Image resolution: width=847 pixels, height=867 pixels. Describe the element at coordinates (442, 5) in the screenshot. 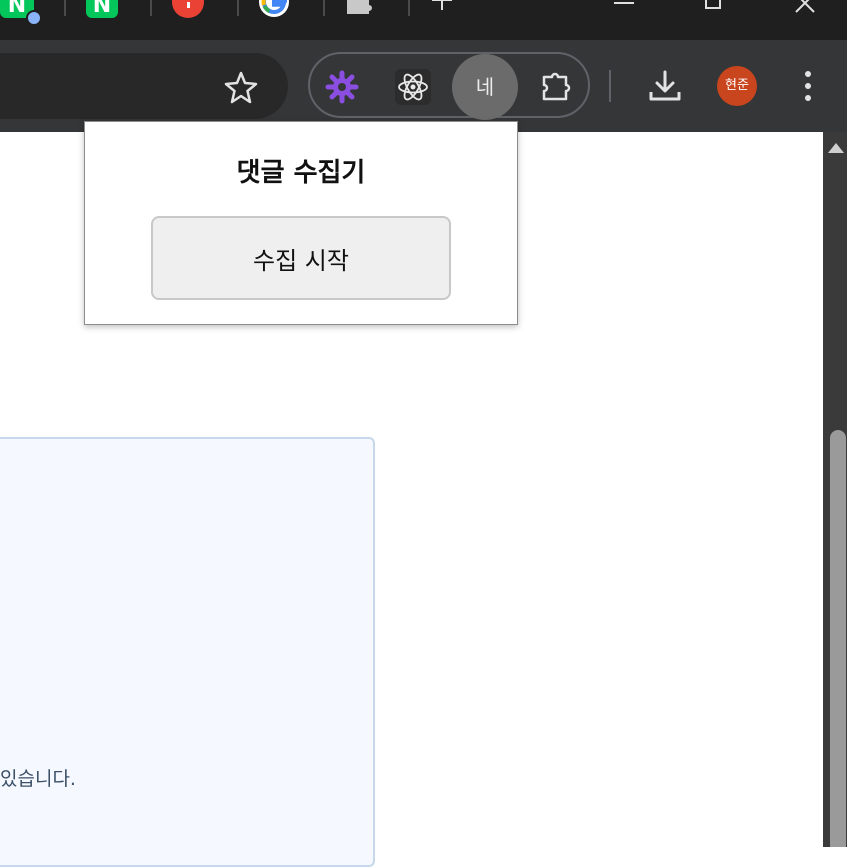

I see `new-tab-plus-icon` at that location.